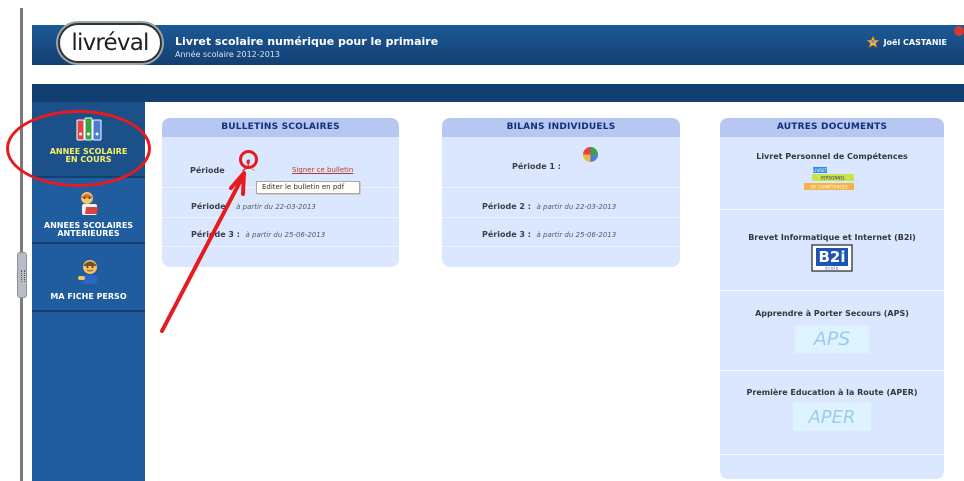 The image size is (964, 481). I want to click on aps-logo-text: APS, so click(831, 339).